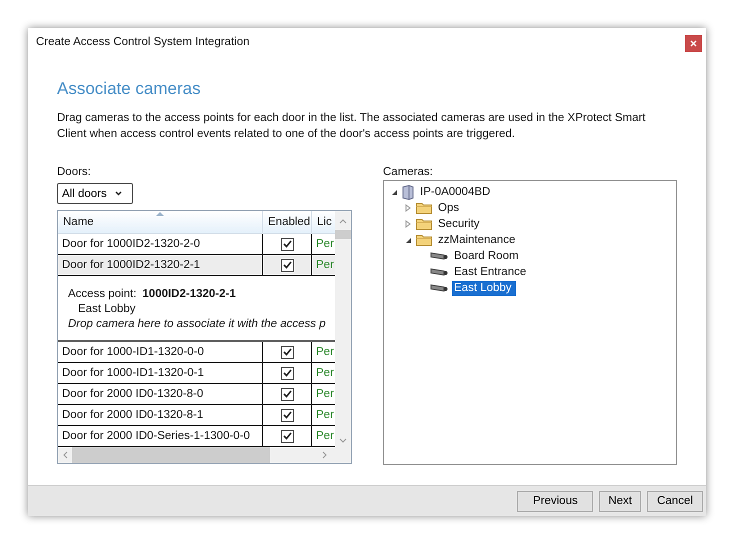 The image size is (730, 540). Describe the element at coordinates (189, 294) in the screenshot. I see `access-point-name: 1000ID2-1320-2-1` at that location.